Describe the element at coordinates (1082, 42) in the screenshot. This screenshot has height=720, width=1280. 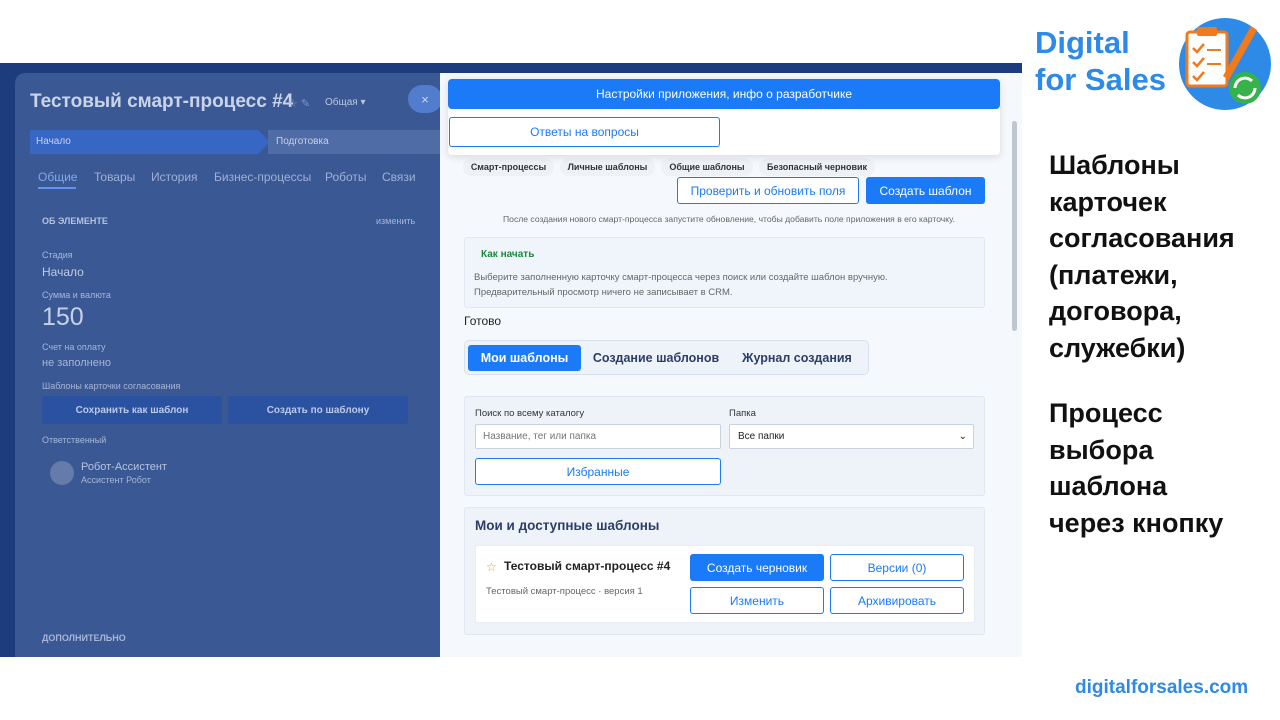
I see `brand-line-1: Digital` at that location.